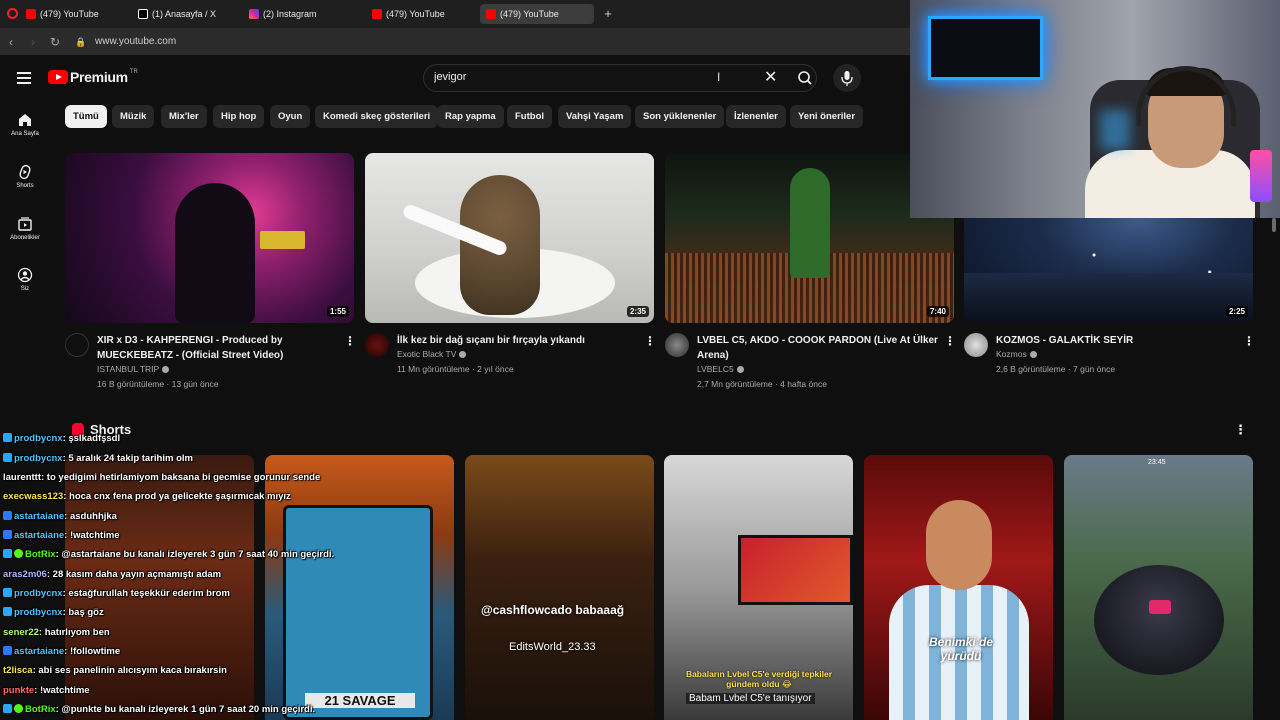  What do you see at coordinates (11, 42) in the screenshot?
I see `back-arrow-icon: ‹` at bounding box center [11, 42].